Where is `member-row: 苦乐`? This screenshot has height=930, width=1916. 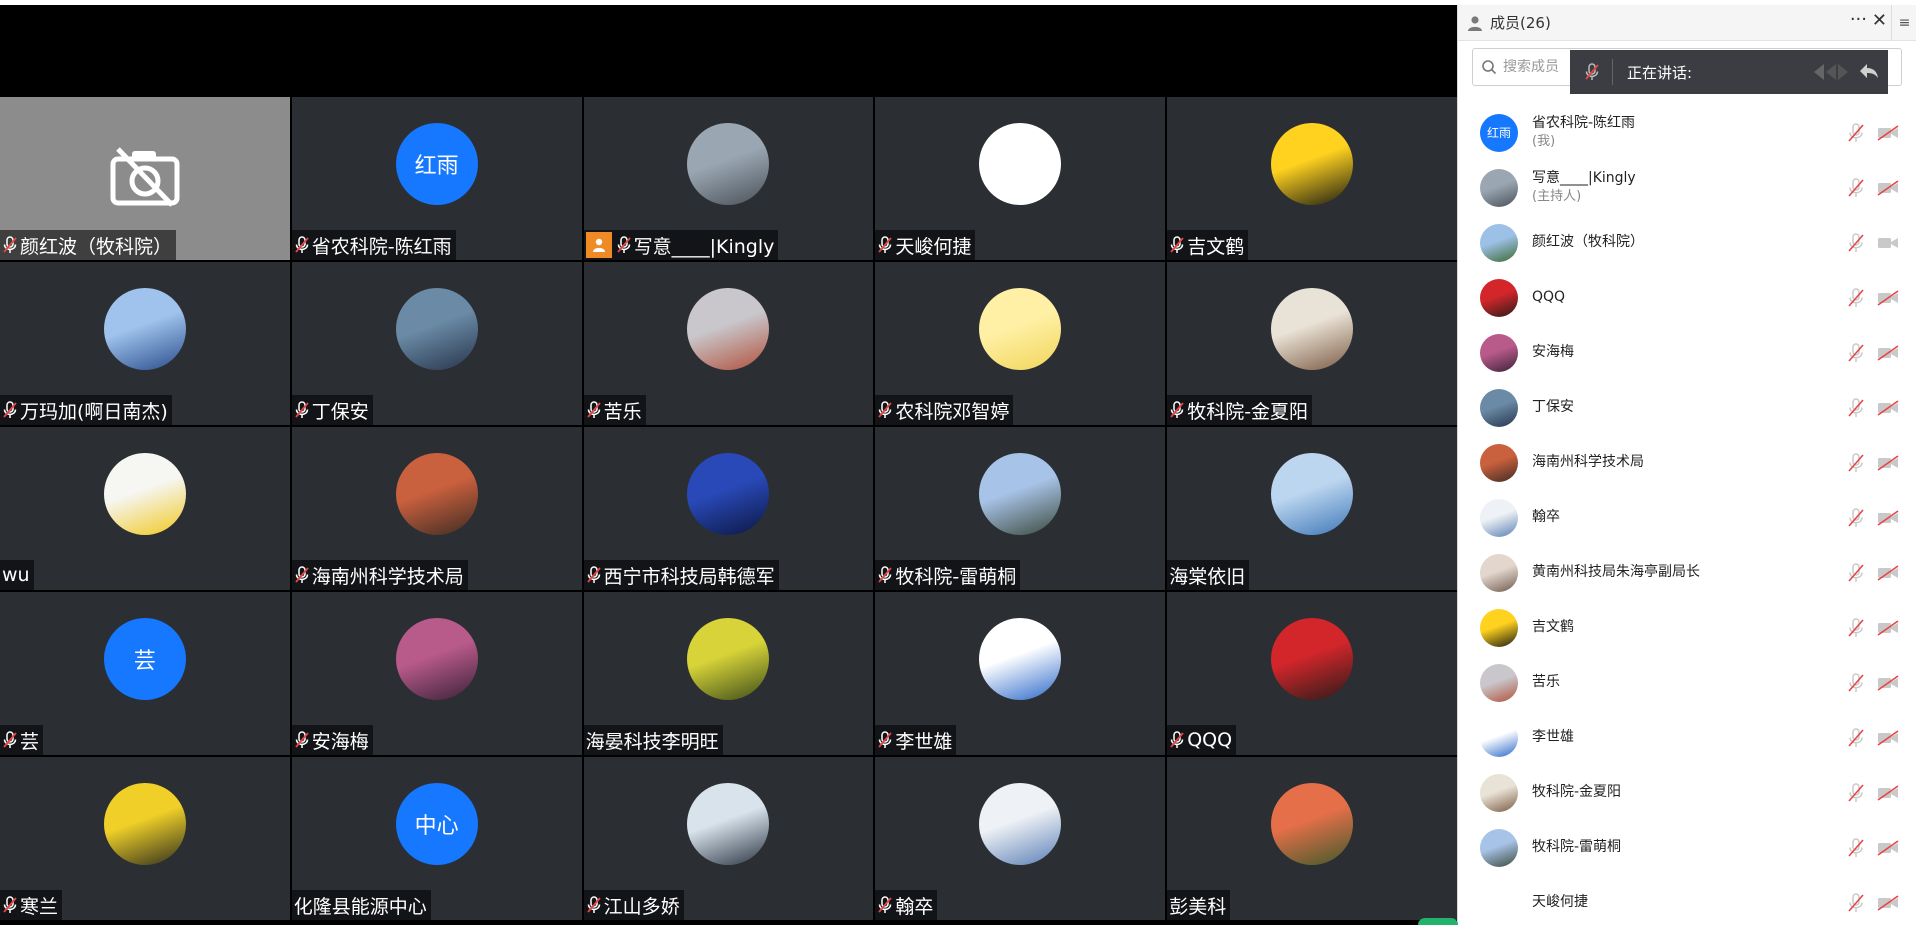
member-row: 苦乐 is located at coordinates (1687, 682).